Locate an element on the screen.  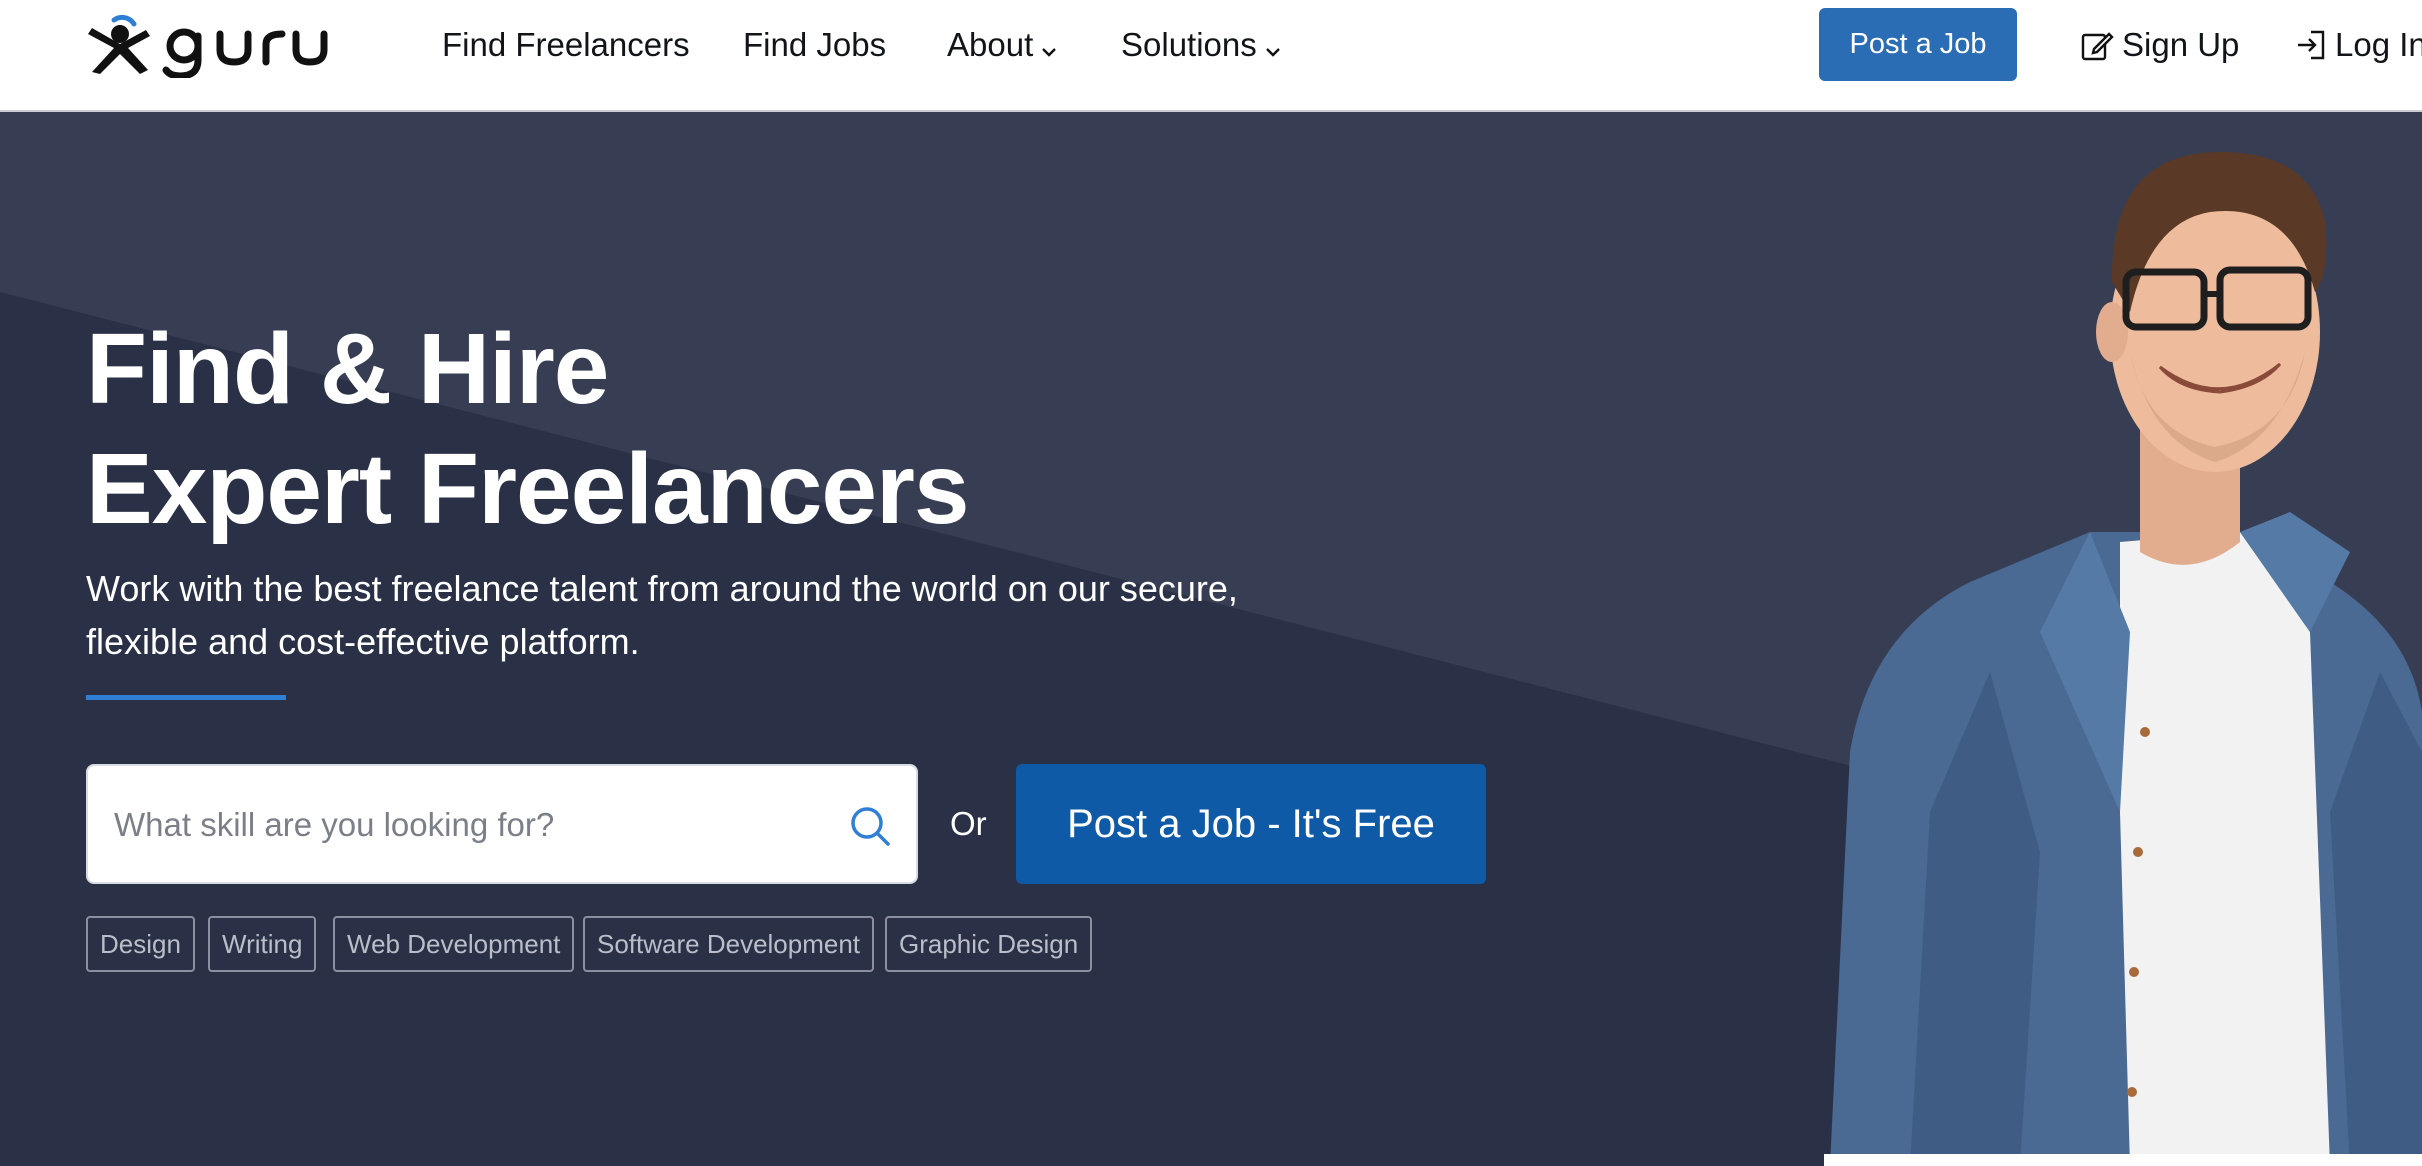
tag-web-development: Web Development is located at coordinates (454, 944).